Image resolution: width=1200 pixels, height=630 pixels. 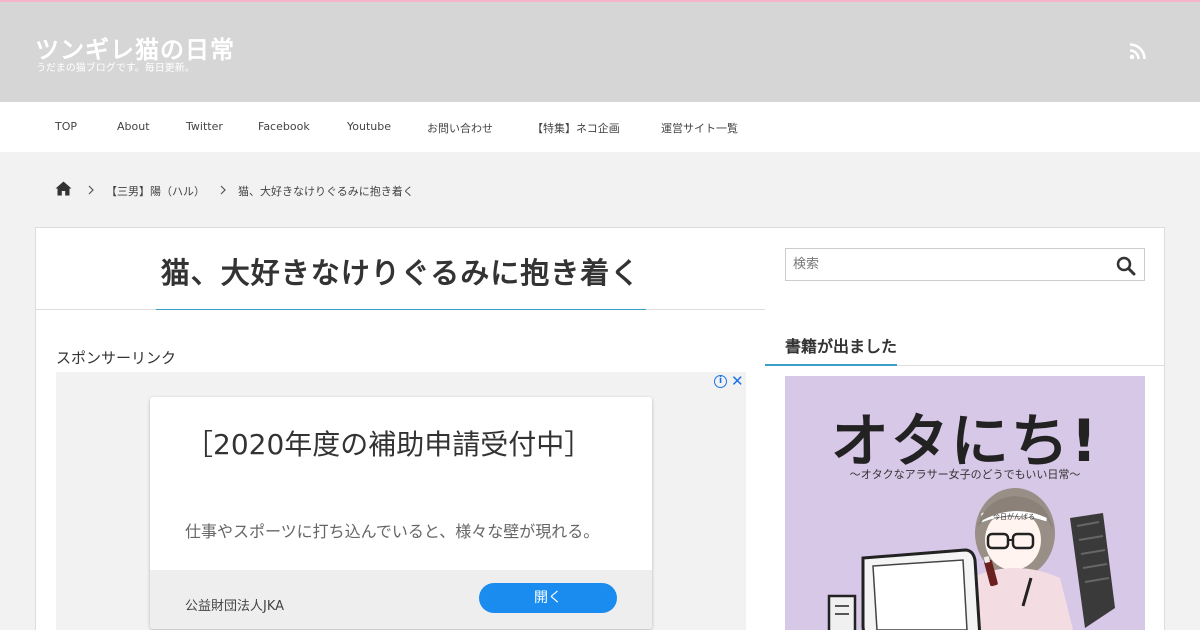 What do you see at coordinates (155, 191) in the screenshot?
I see `breadcrumb-category: 【三男】陽（ハル）` at bounding box center [155, 191].